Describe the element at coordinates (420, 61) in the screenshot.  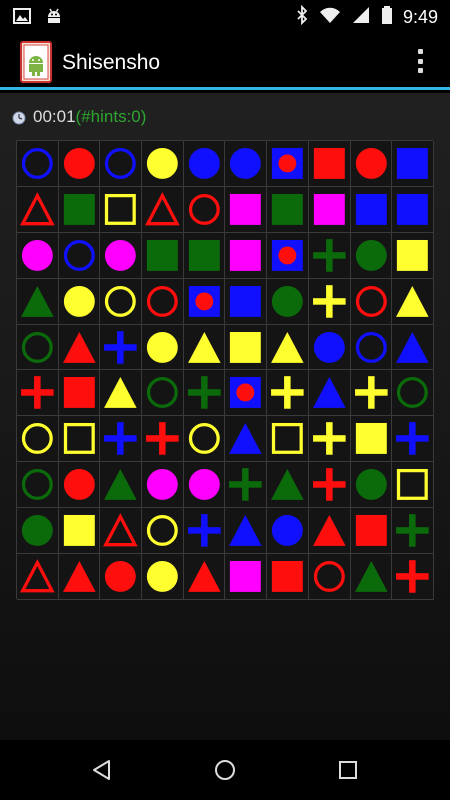
I see `overflow-menu-icon` at that location.